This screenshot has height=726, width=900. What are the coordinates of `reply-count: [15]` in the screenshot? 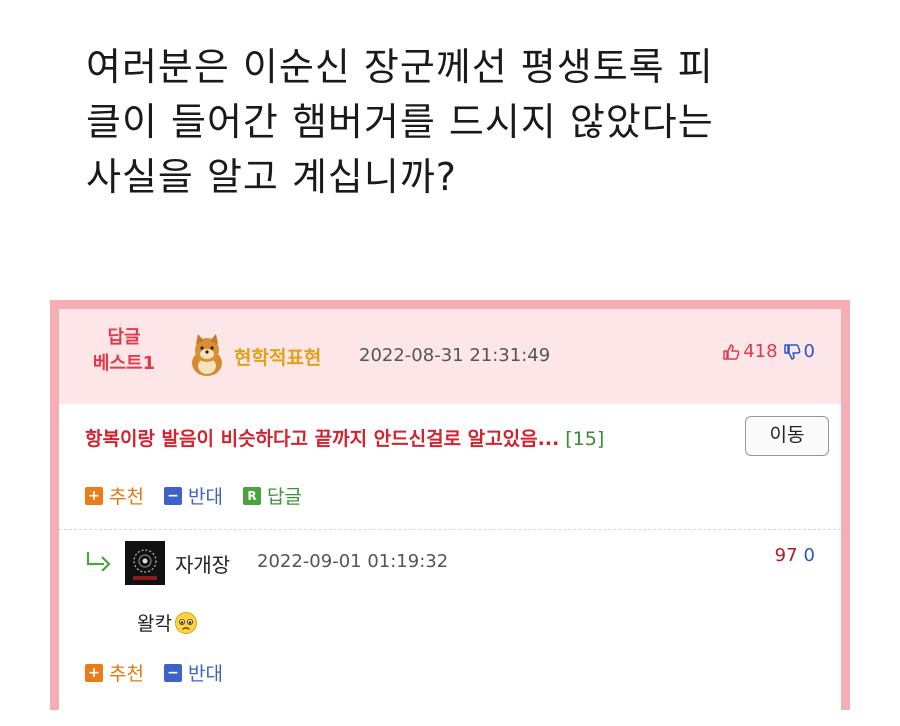 It's located at (584, 439).